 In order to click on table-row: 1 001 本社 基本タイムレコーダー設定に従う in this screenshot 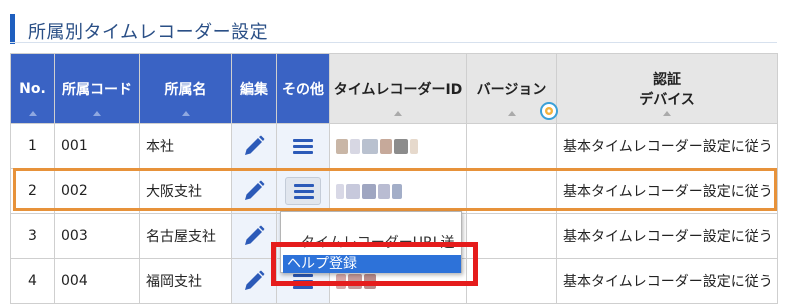, I will do `click(394, 146)`.